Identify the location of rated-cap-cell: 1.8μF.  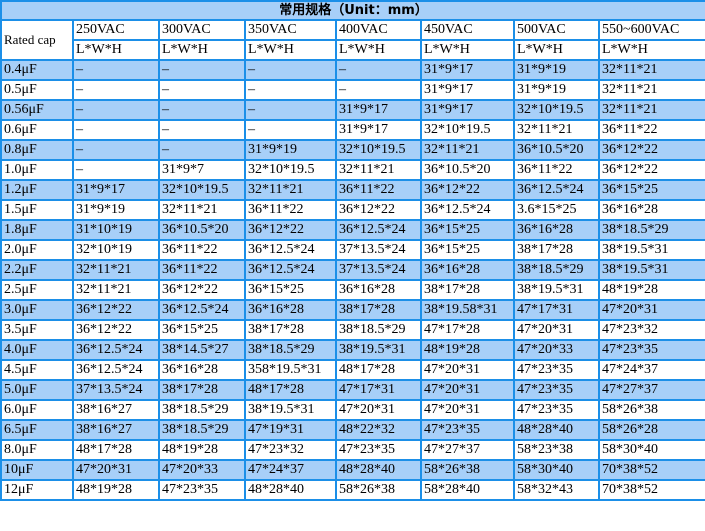
(37, 230).